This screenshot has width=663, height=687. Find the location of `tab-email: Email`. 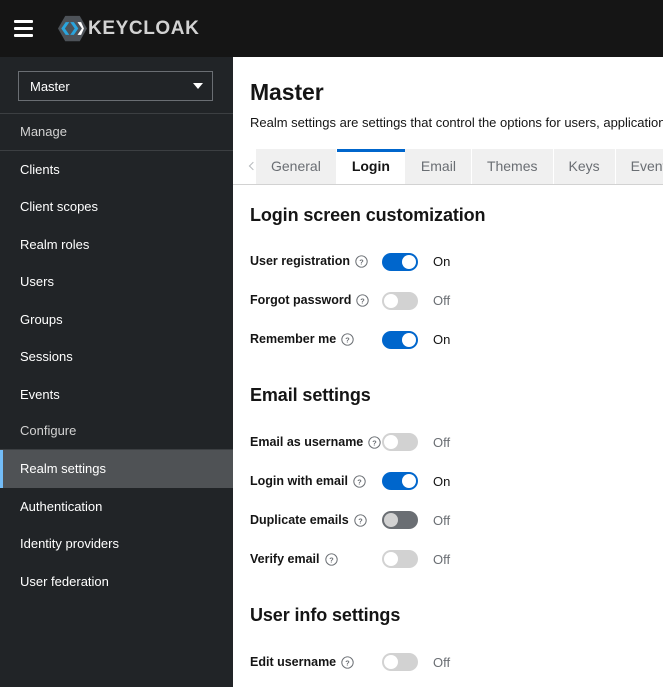

tab-email: Email is located at coordinates (438, 166).